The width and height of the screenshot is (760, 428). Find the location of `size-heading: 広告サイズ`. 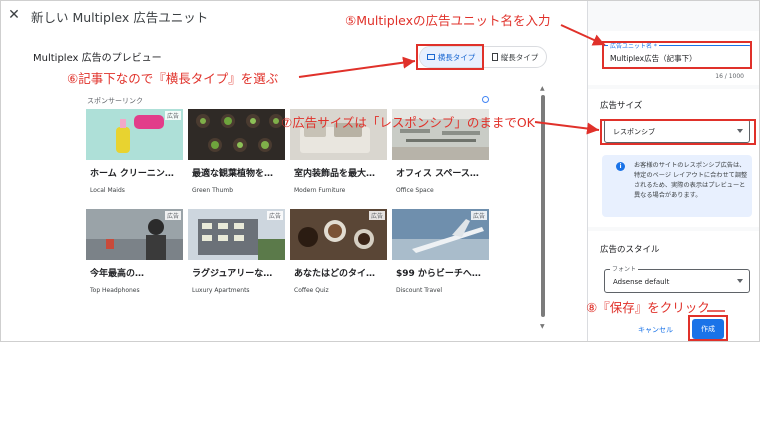

size-heading: 広告サイズ is located at coordinates (621, 106).